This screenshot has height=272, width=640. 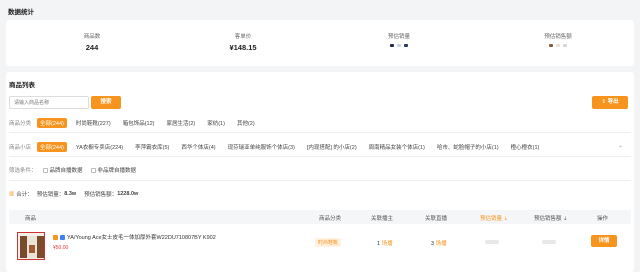 I want to click on col-product: 商品, so click(x=31, y=219).